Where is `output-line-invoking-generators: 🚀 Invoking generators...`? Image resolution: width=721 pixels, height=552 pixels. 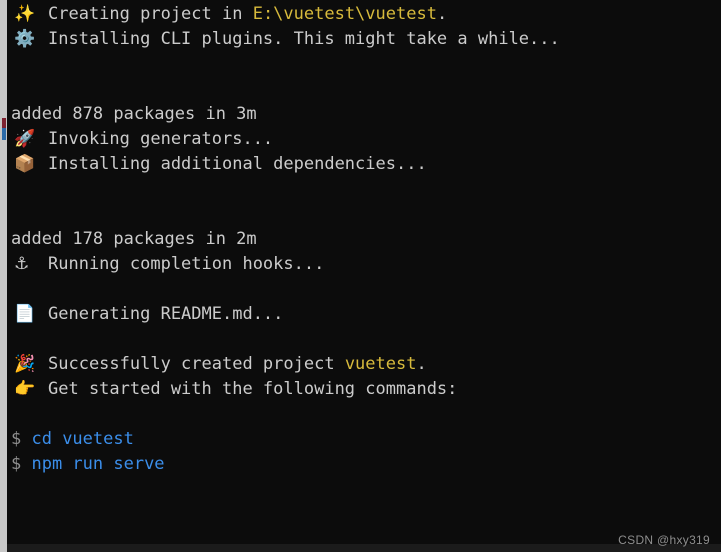 output-line-invoking-generators: 🚀 Invoking generators... is located at coordinates (360, 139).